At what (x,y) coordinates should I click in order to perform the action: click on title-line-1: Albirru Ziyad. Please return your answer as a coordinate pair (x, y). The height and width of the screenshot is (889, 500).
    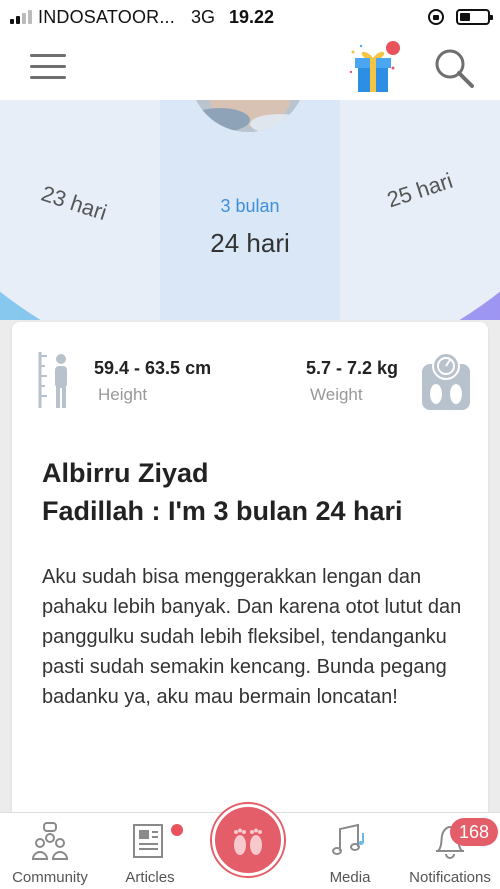
    Looking at the image, I should click on (125, 473).